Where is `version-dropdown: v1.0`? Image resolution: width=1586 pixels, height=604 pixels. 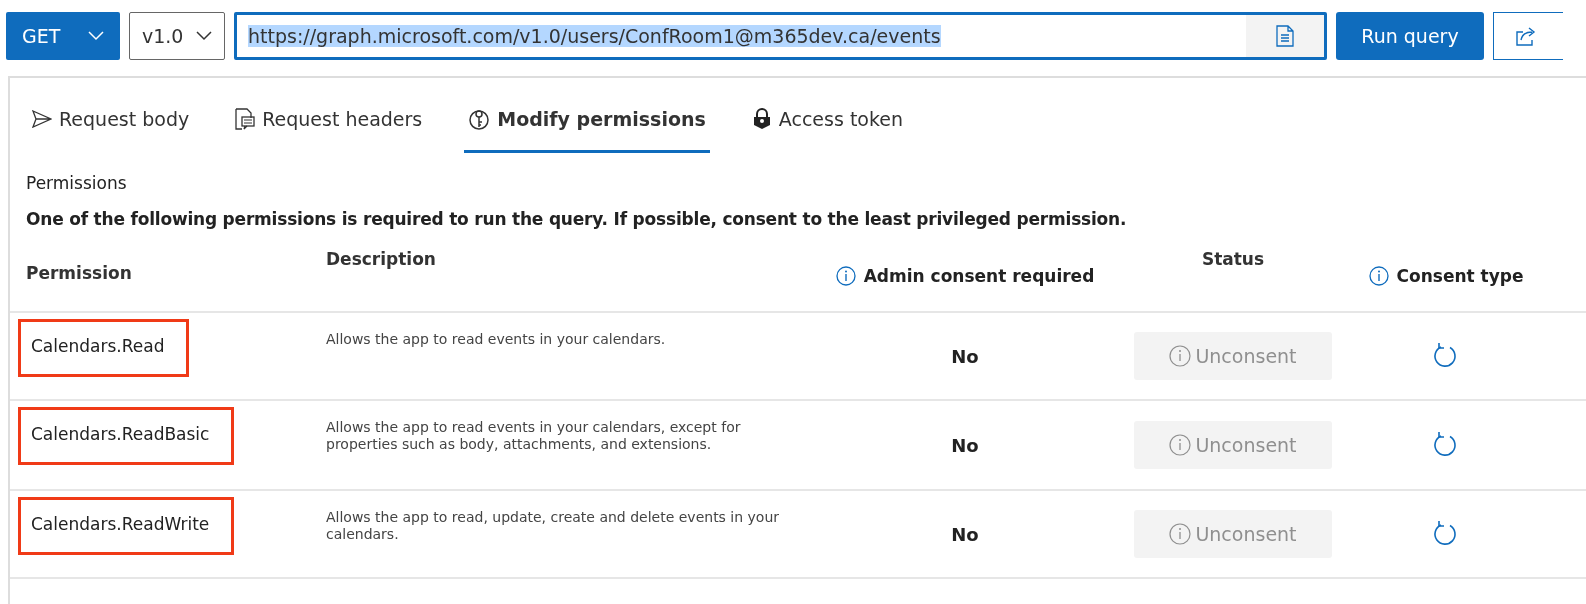
version-dropdown: v1.0 is located at coordinates (177, 36).